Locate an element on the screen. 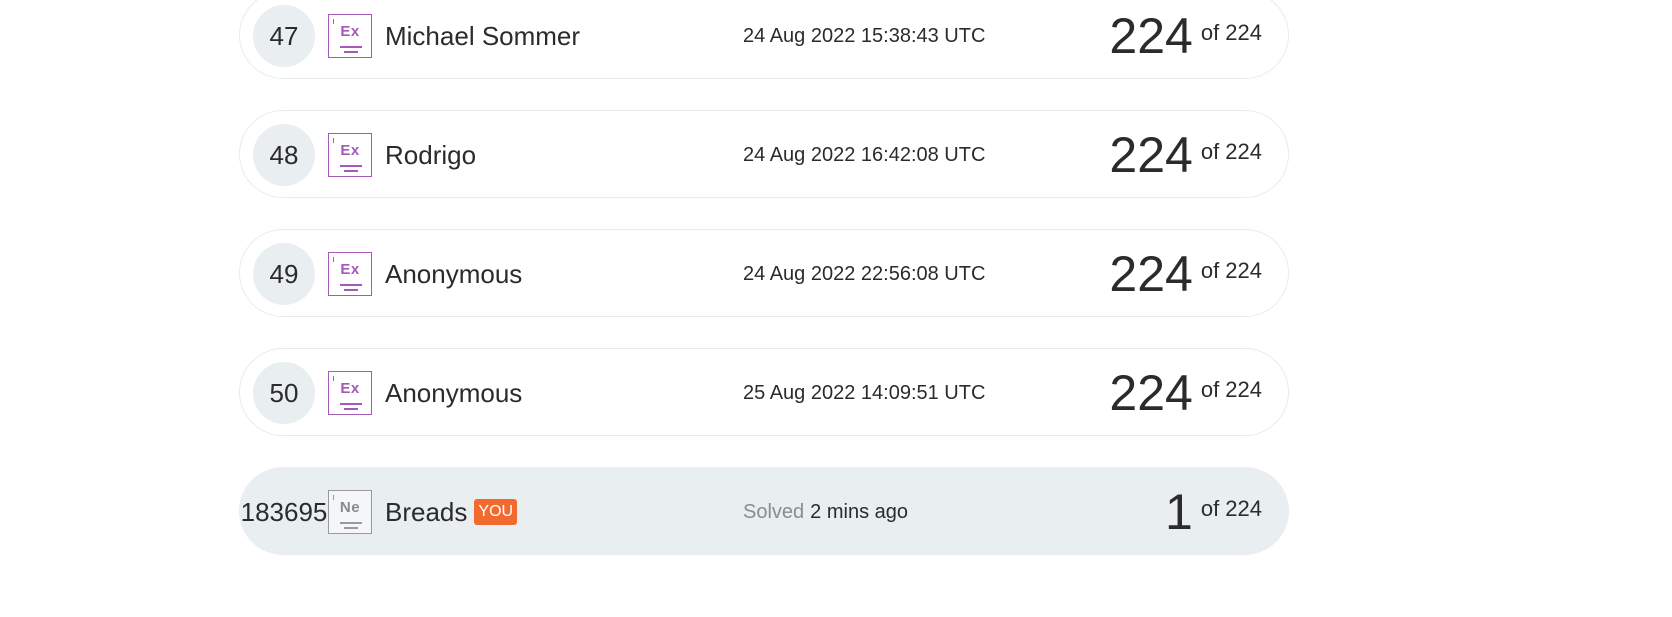 The height and width of the screenshot is (617, 1672). rank-number: 47 is located at coordinates (284, 36).